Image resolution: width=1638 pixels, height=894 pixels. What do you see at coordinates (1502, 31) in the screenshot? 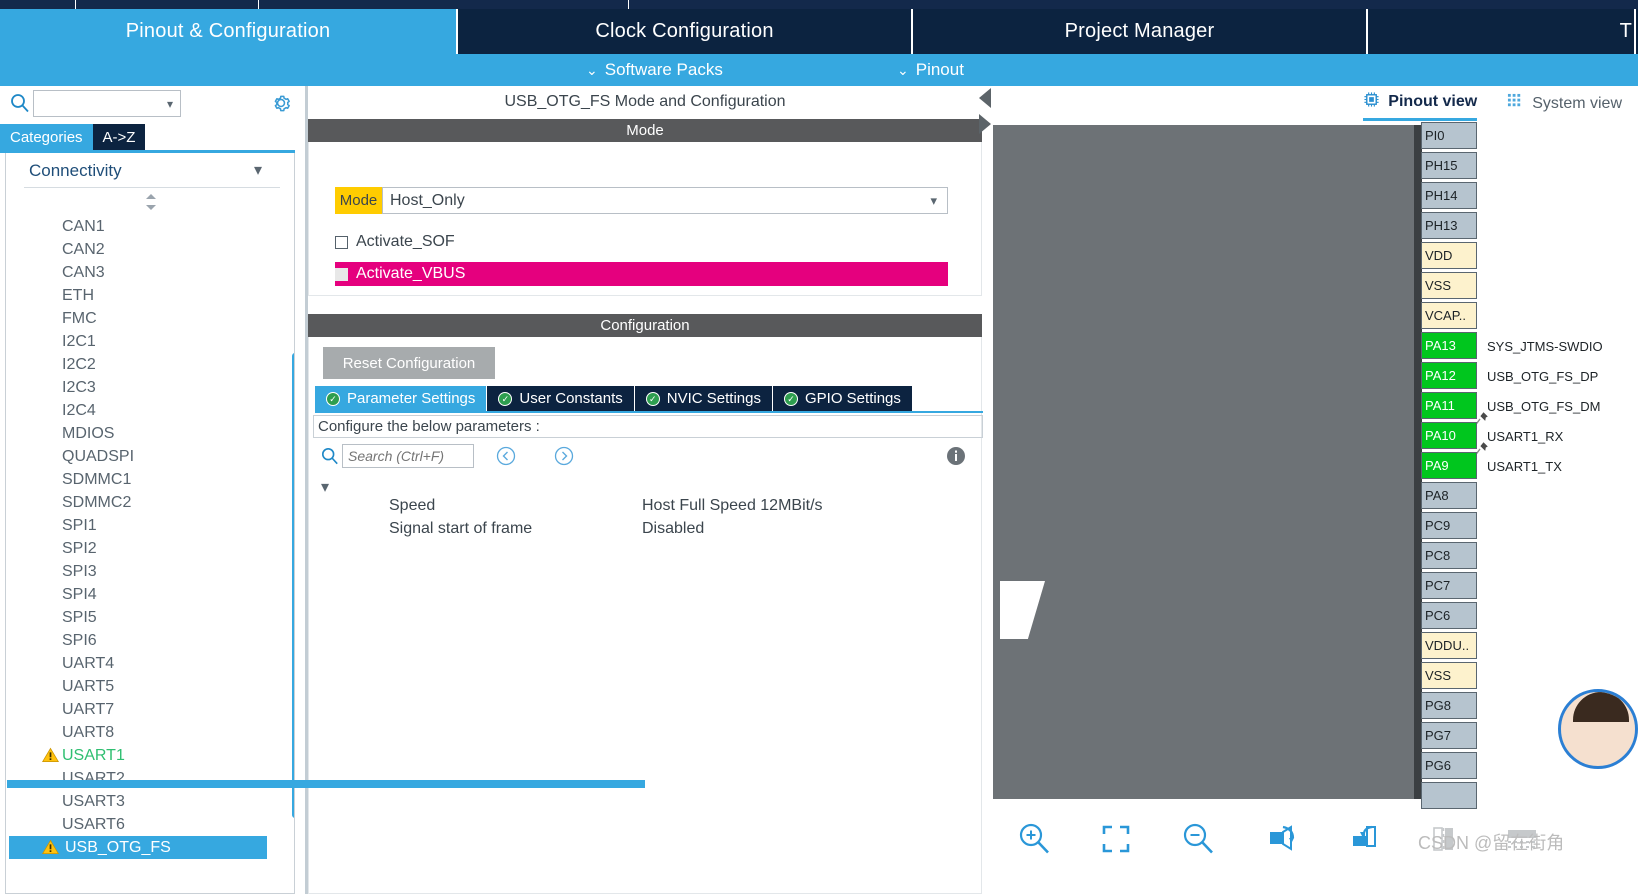
I see `main-tab-3: T` at bounding box center [1502, 31].